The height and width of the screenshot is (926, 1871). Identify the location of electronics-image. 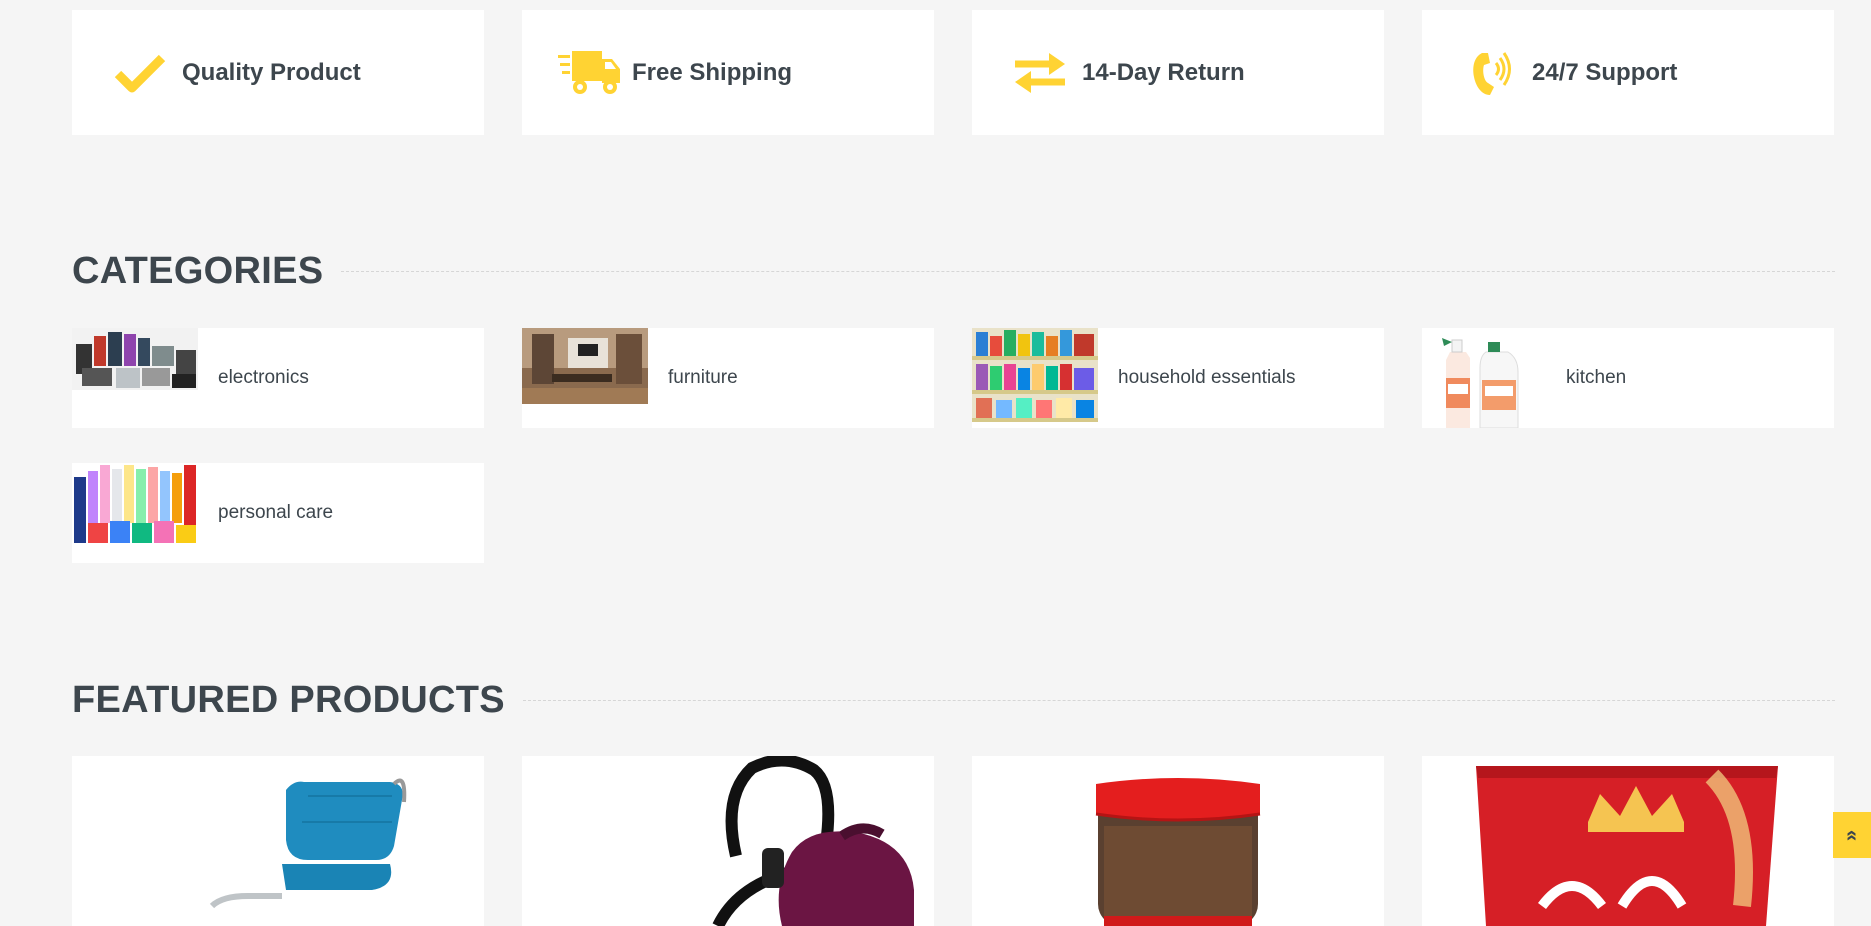
(135, 378).